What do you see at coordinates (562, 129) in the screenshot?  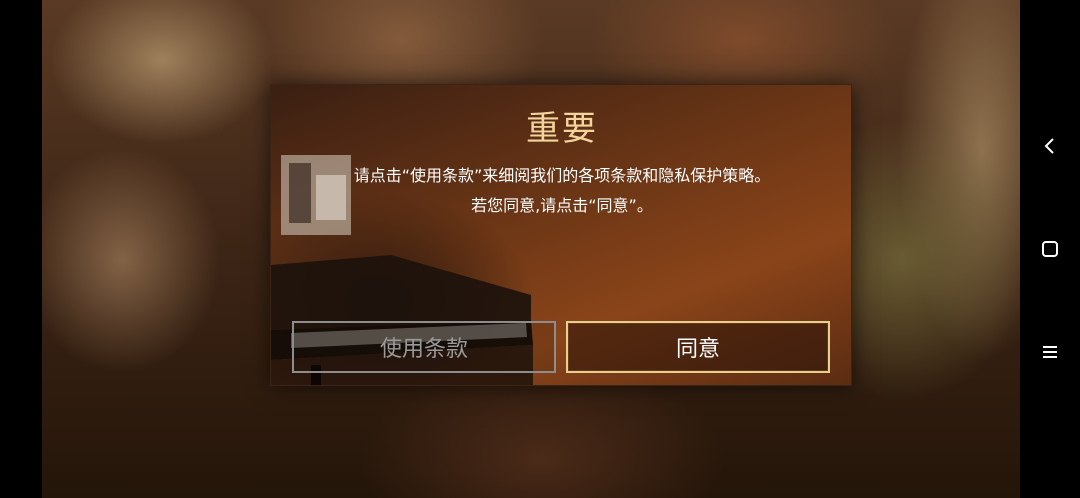 I see `dialog-title: 重要` at bounding box center [562, 129].